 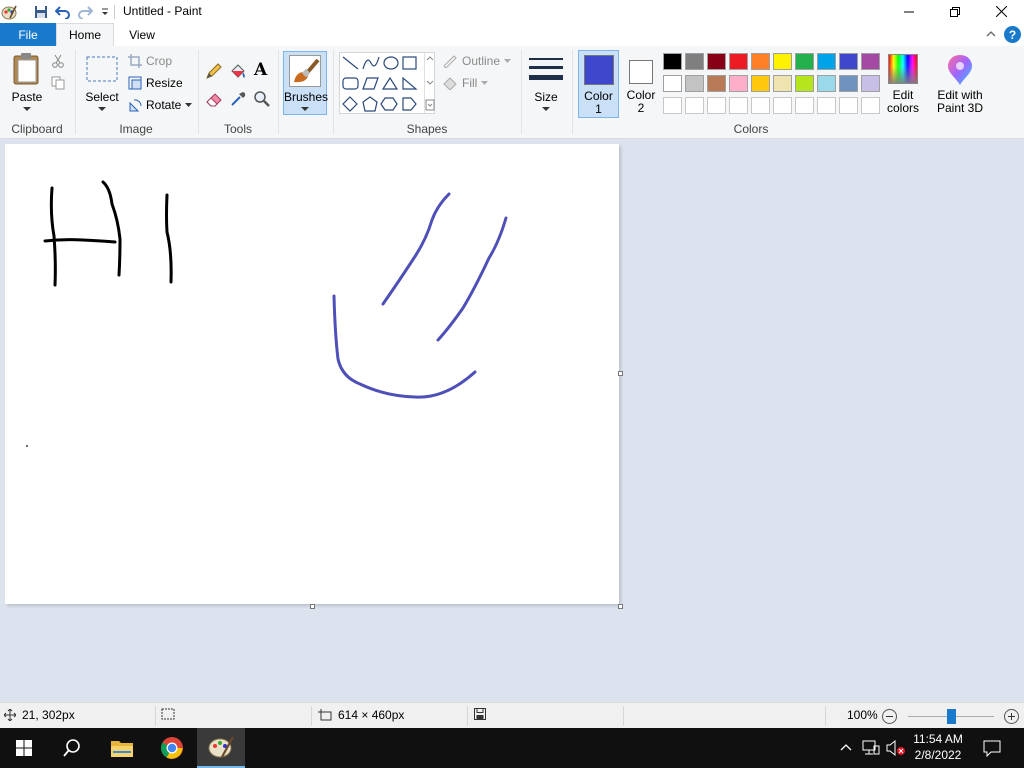 I want to click on paint-taskbar-button, so click(x=221, y=748).